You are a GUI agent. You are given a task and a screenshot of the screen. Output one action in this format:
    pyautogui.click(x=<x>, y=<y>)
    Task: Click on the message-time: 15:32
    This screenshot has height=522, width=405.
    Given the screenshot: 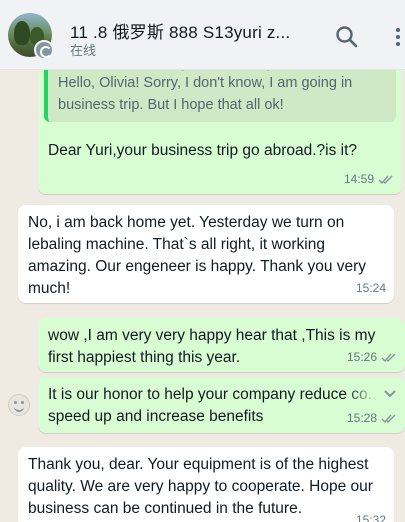 What is the action you would take?
    pyautogui.click(x=370, y=517)
    